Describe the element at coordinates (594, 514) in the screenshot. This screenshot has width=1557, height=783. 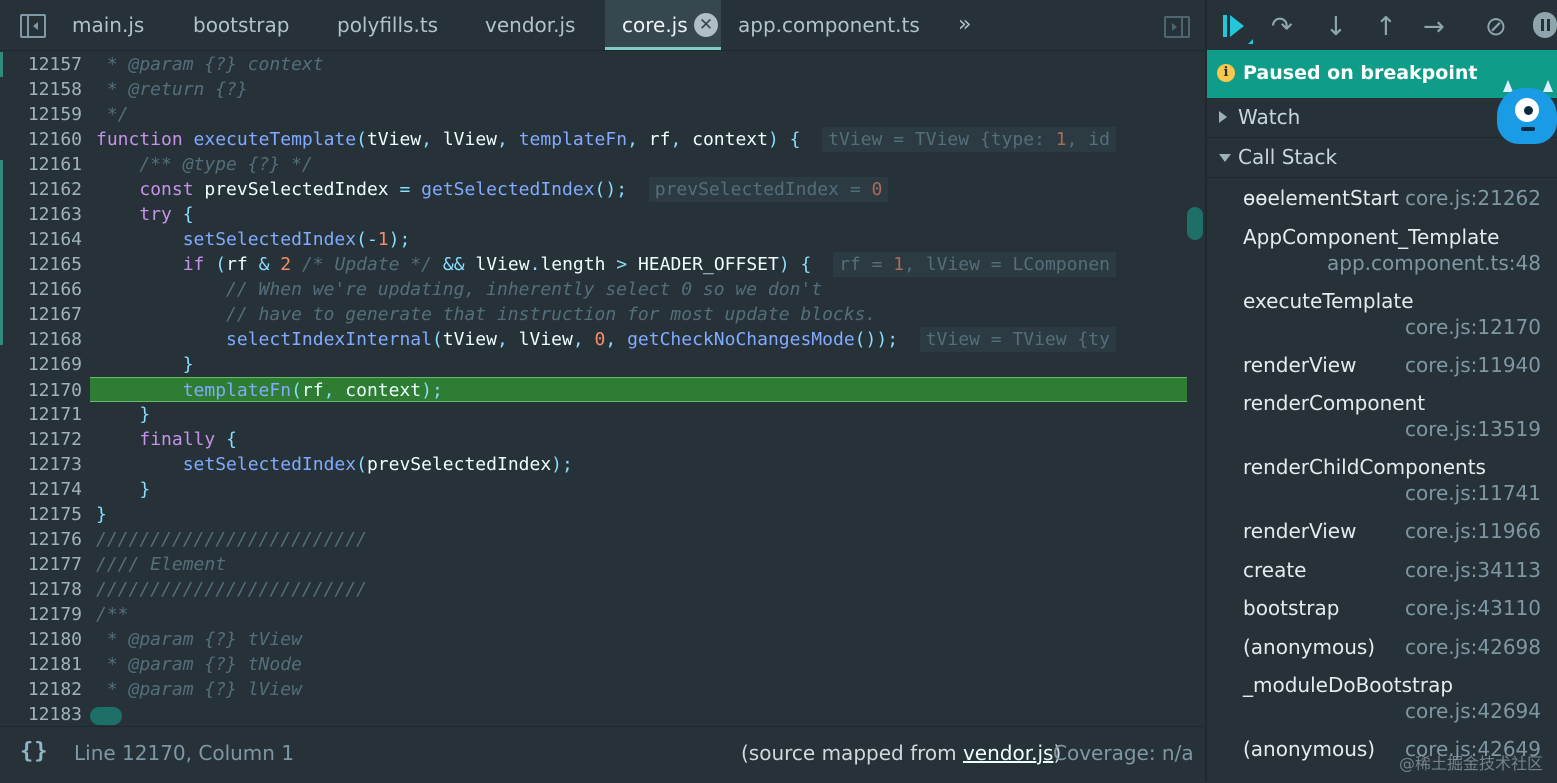
I see `code-line: 12175}` at that location.